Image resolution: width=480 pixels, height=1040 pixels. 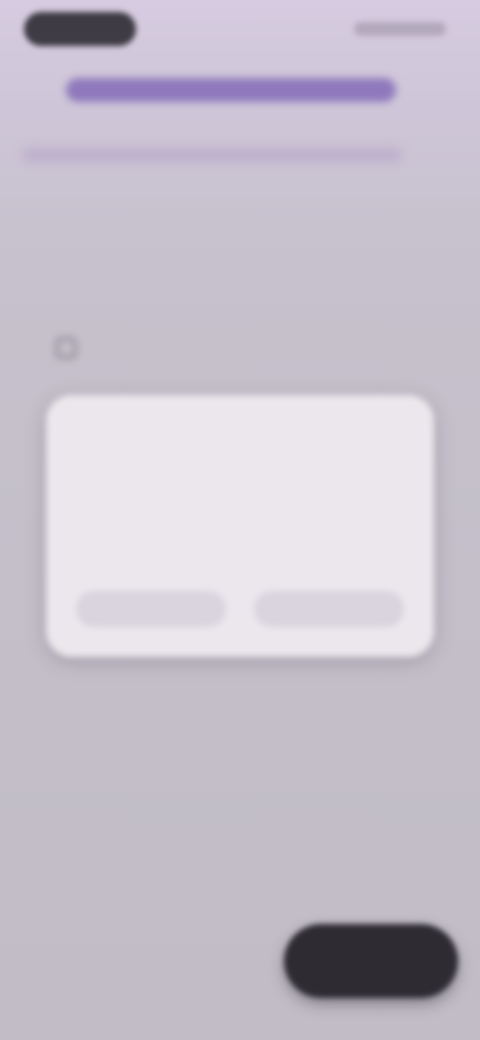 What do you see at coordinates (329, 609) in the screenshot?
I see `dialog-primary-button` at bounding box center [329, 609].